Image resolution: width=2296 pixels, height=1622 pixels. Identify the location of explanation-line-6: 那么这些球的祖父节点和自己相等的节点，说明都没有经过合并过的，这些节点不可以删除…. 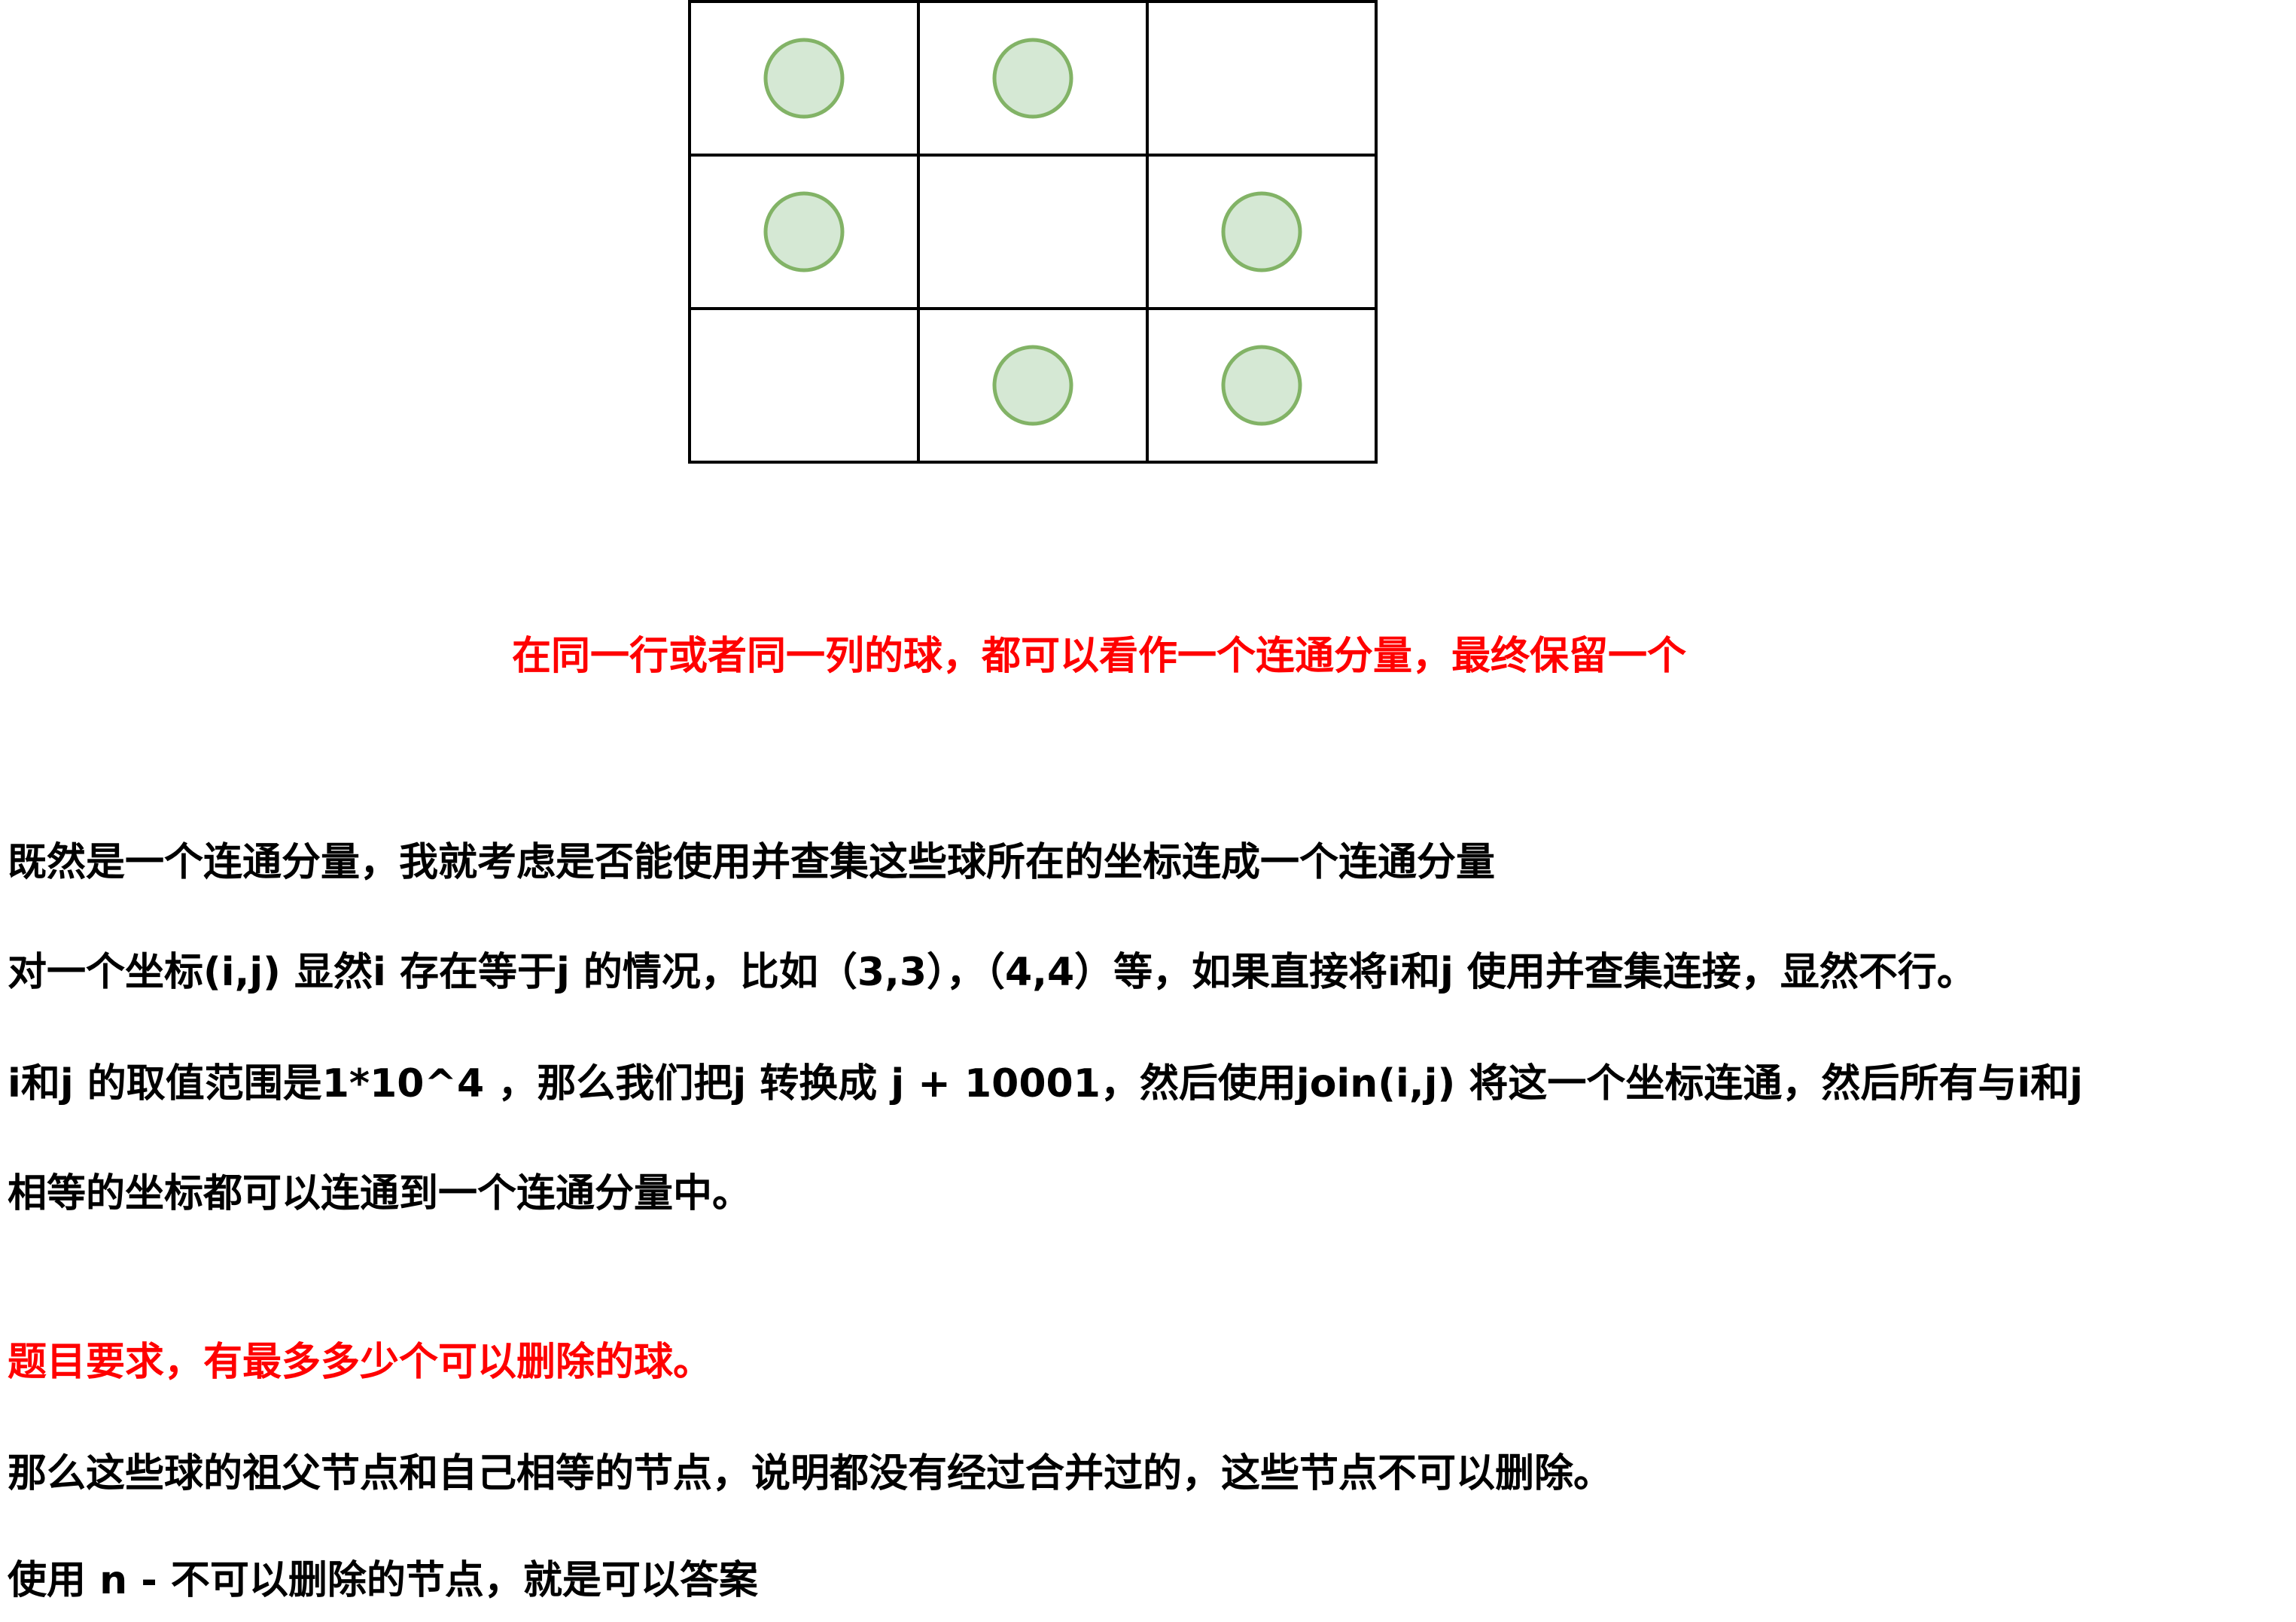
(810, 1473).